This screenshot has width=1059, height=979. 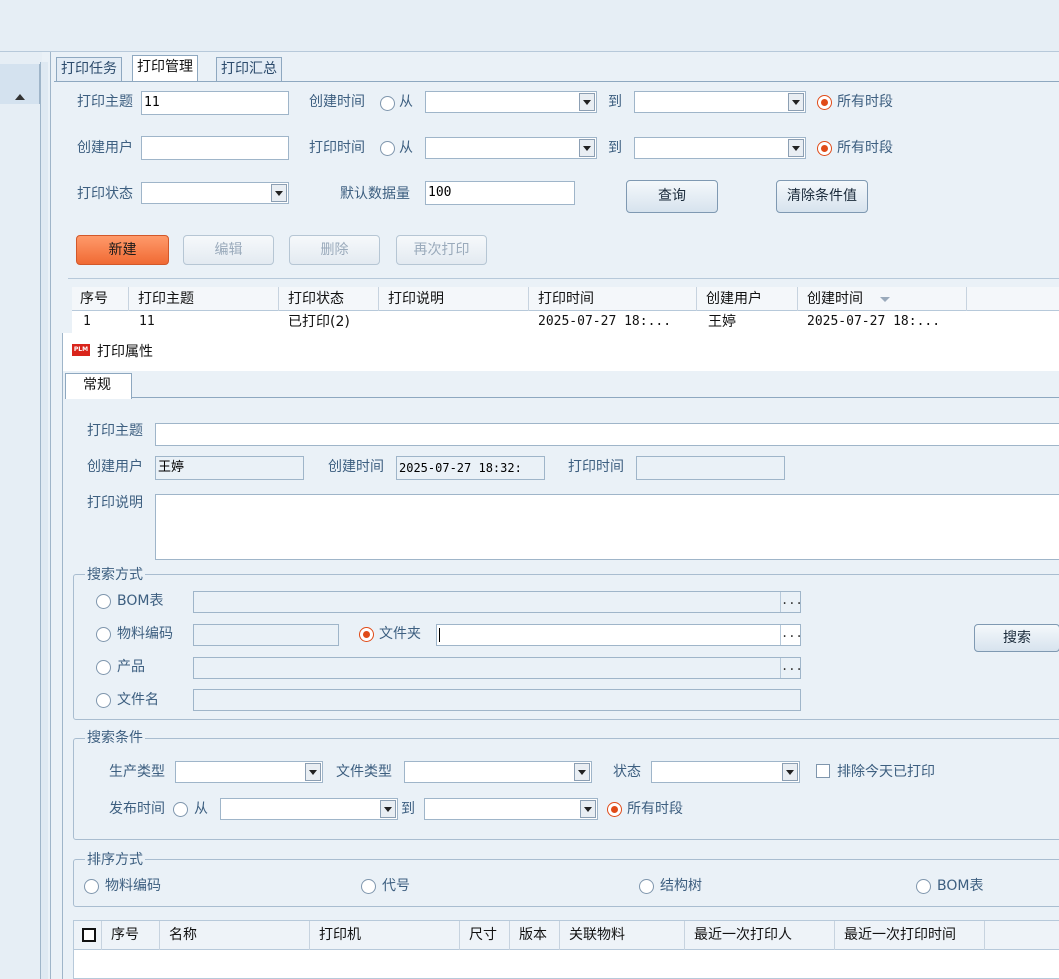 I want to click on tab-print-tasks: 打印任务, so click(x=89, y=69).